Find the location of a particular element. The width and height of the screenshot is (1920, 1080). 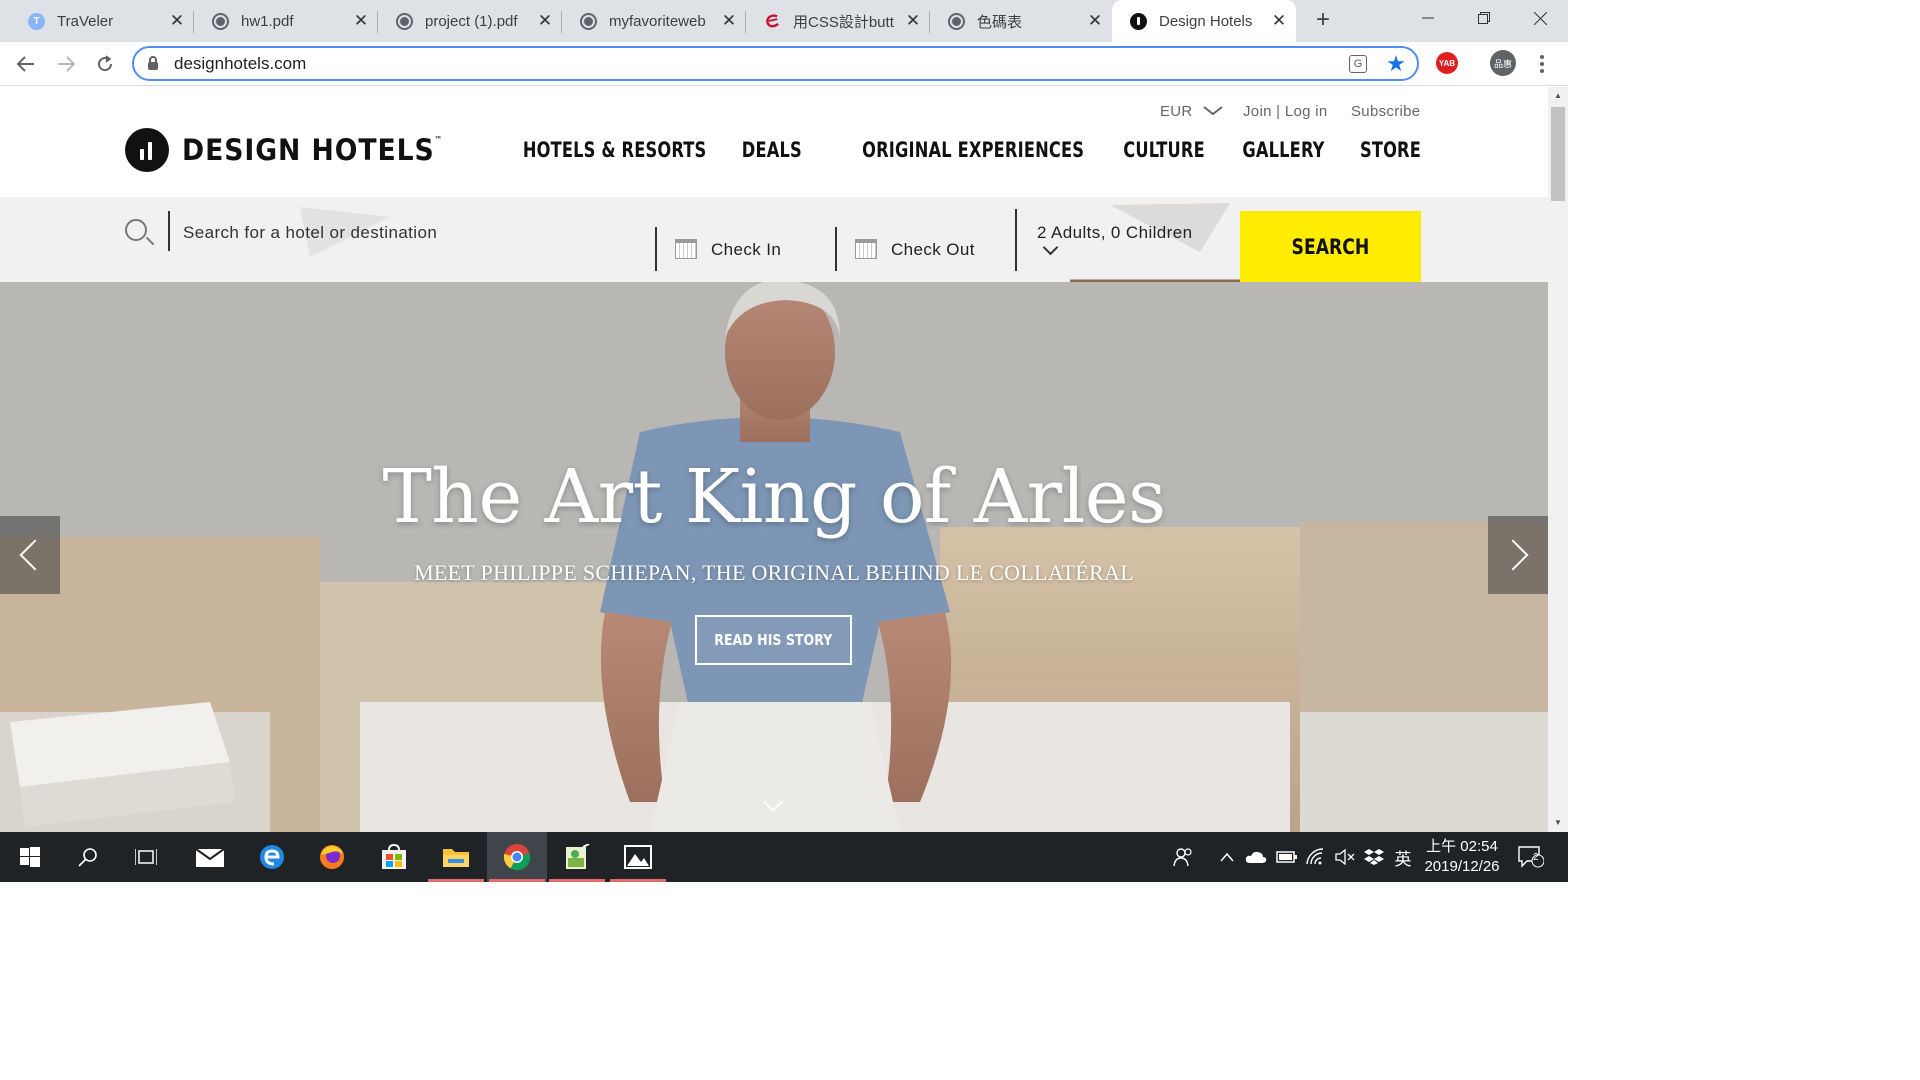

task-view-icon is located at coordinates (146, 857).